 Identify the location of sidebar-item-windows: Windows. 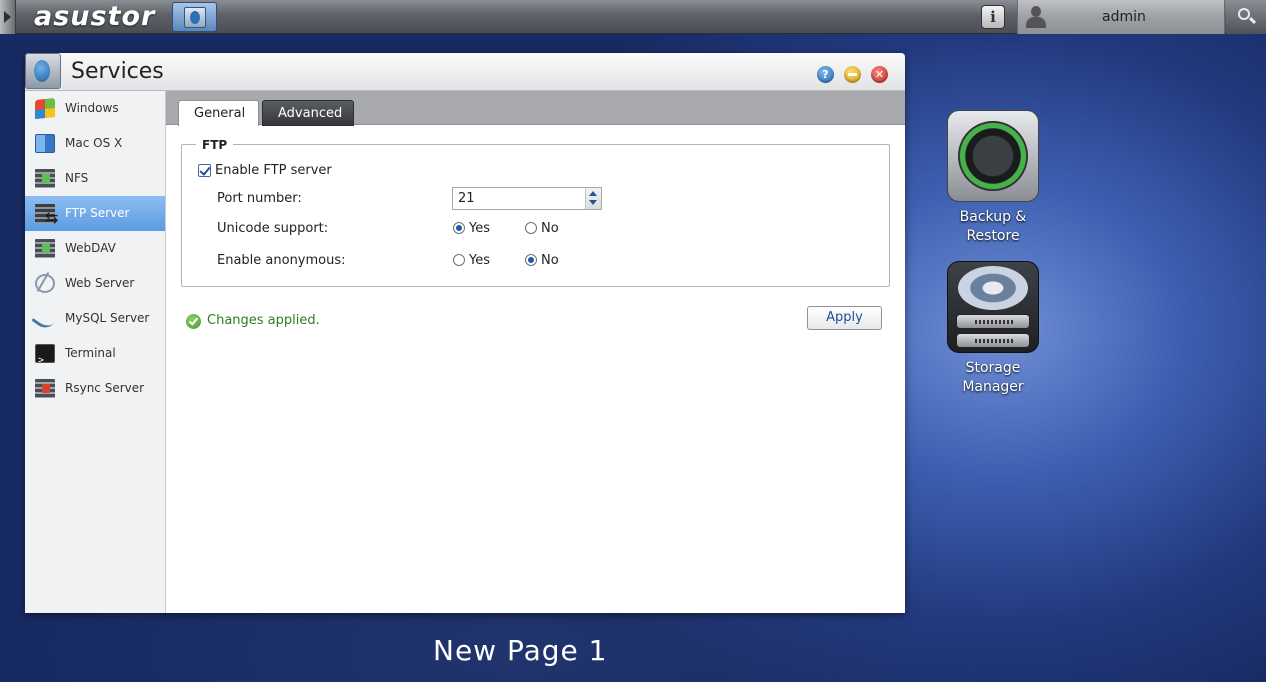
(95, 108).